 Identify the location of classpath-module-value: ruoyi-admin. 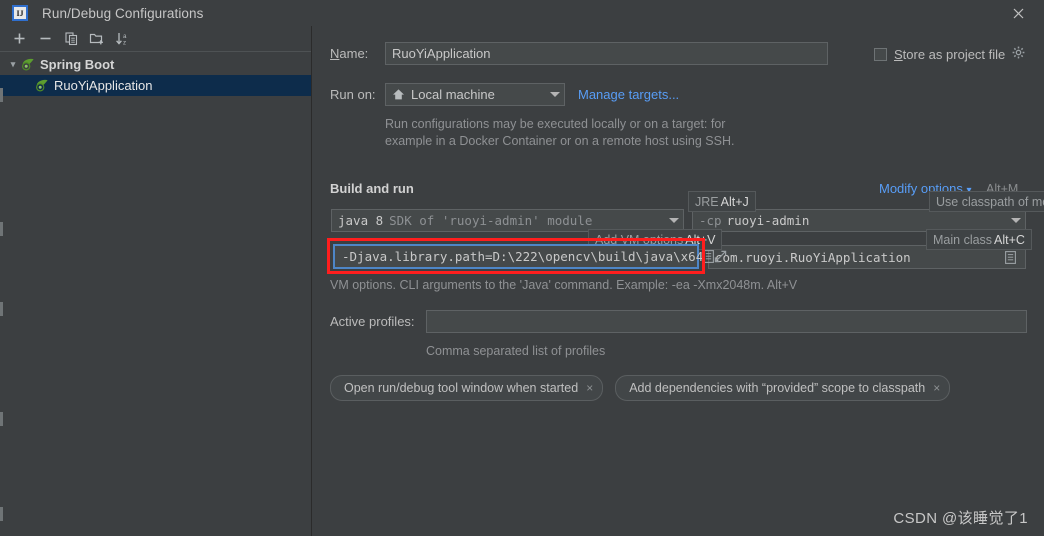
(768, 220).